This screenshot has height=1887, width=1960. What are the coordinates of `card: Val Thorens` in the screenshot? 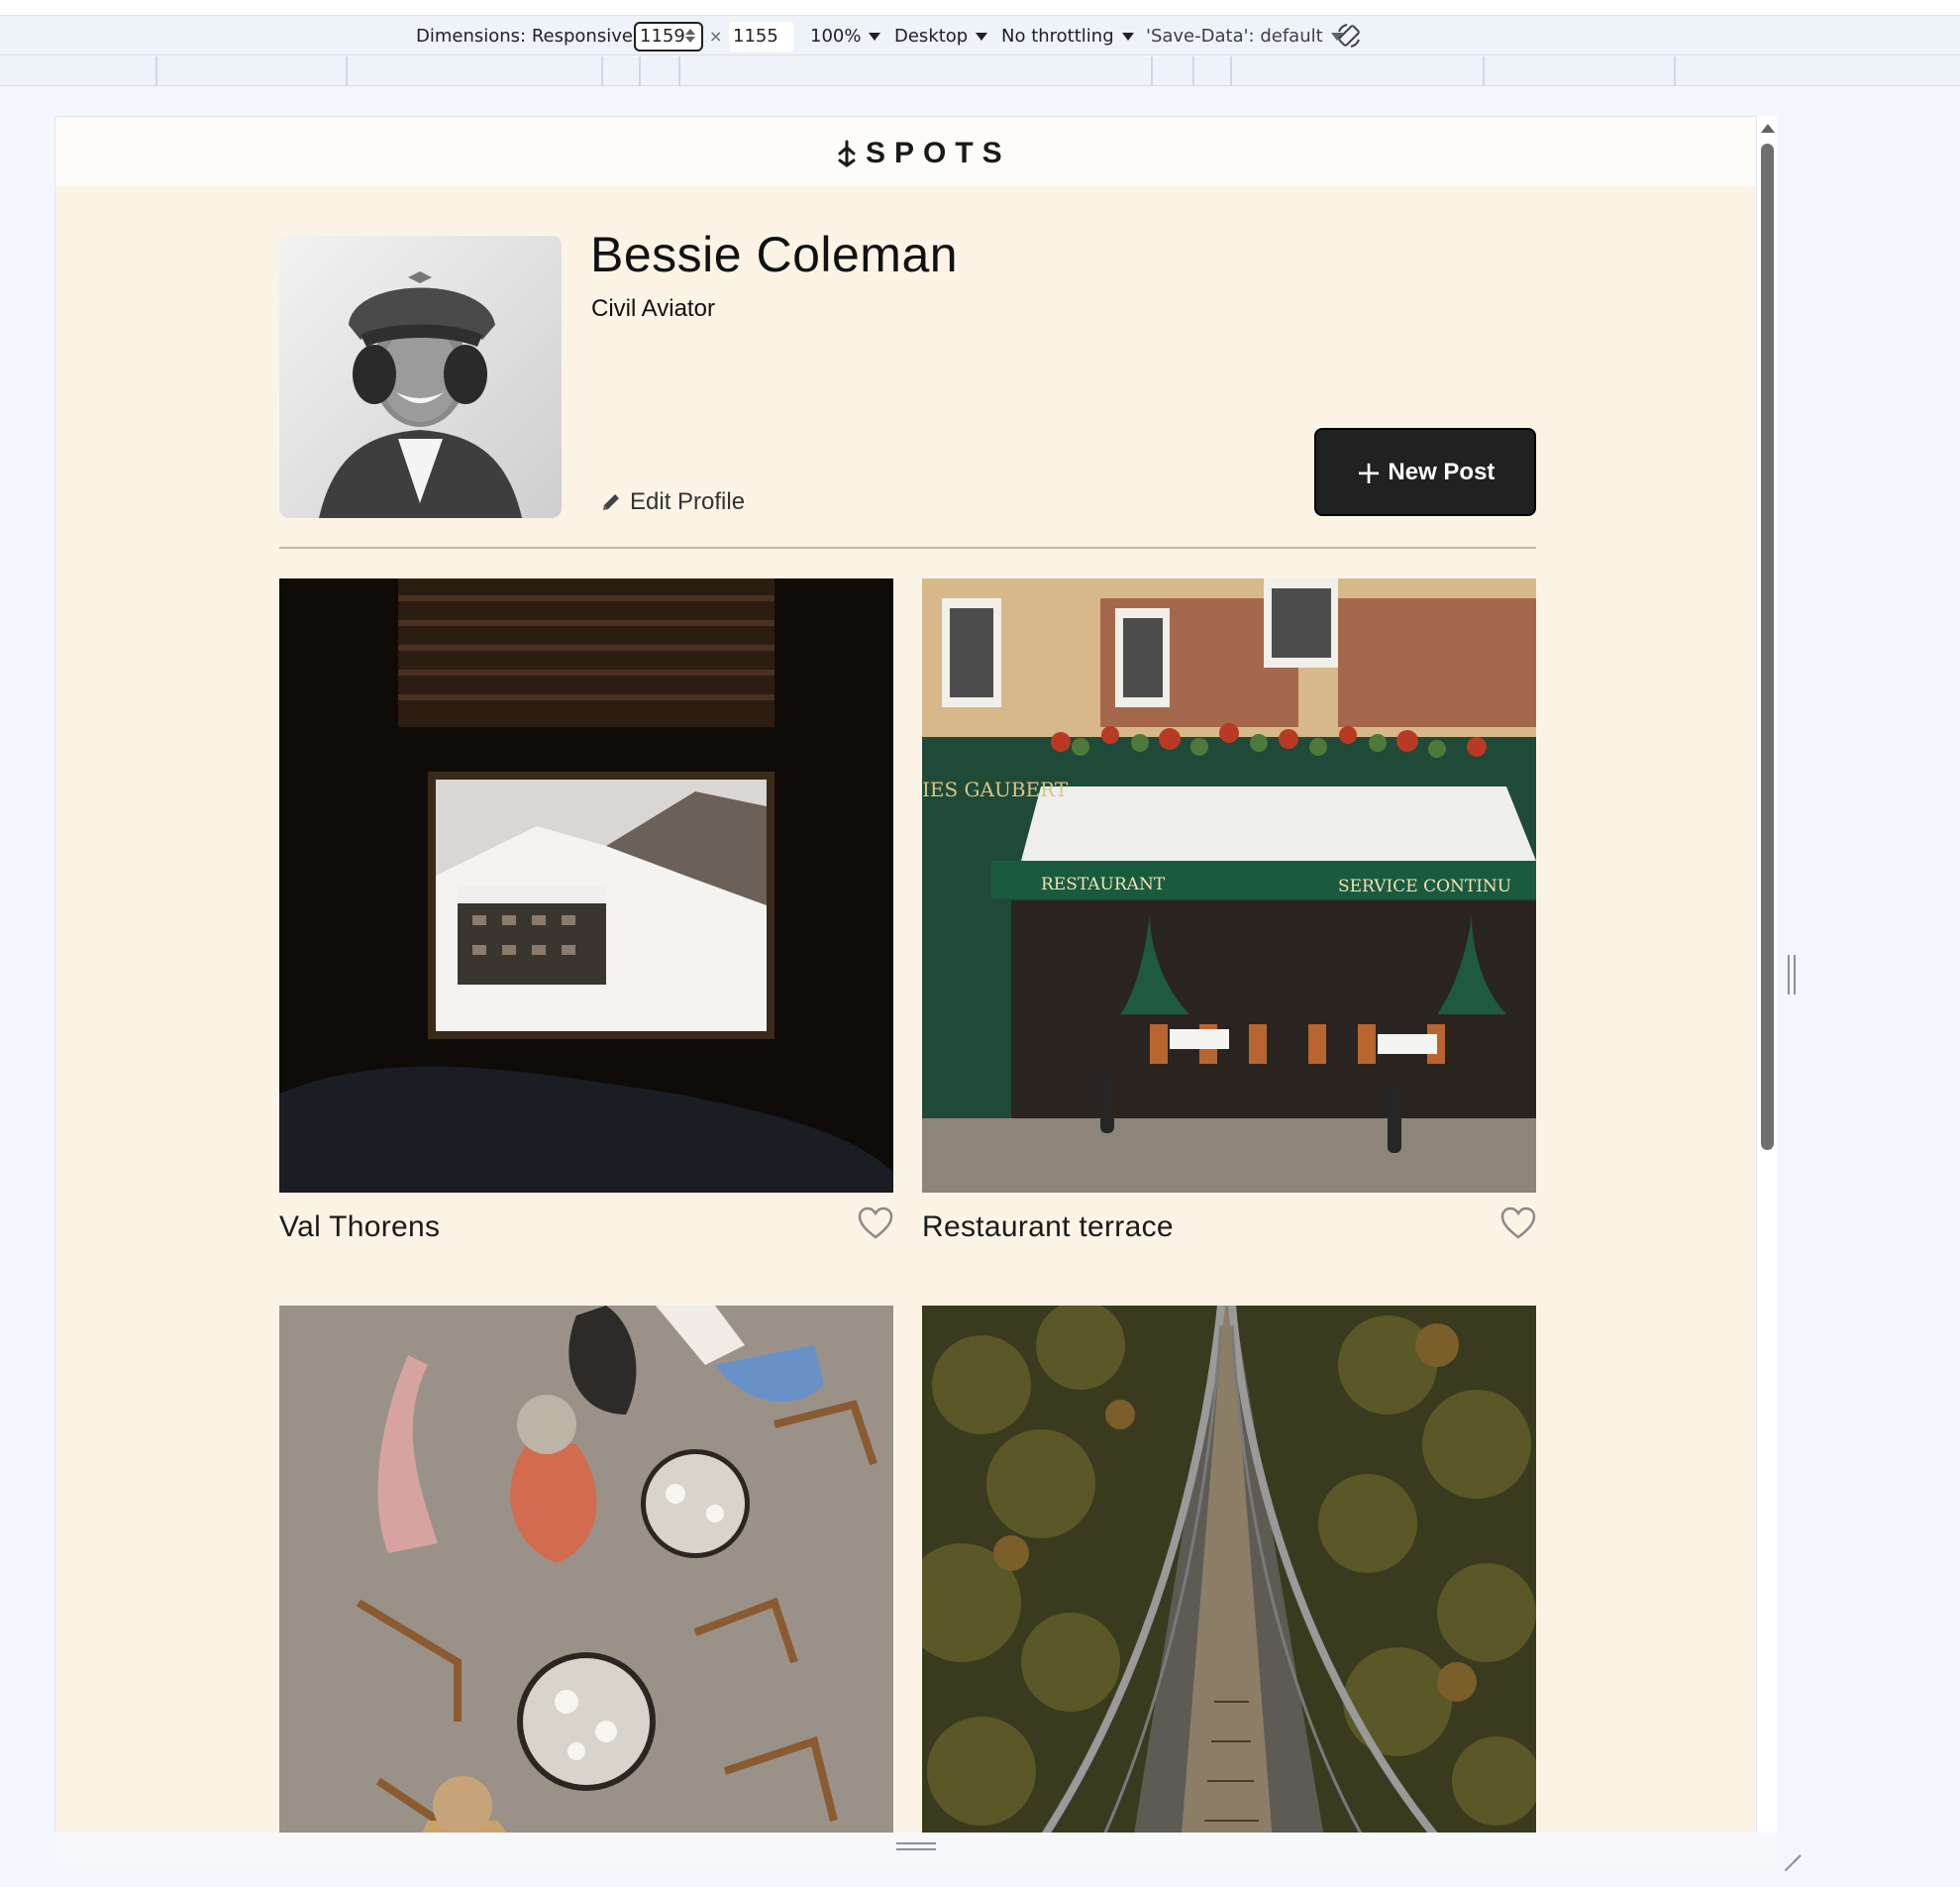 It's located at (586, 910).